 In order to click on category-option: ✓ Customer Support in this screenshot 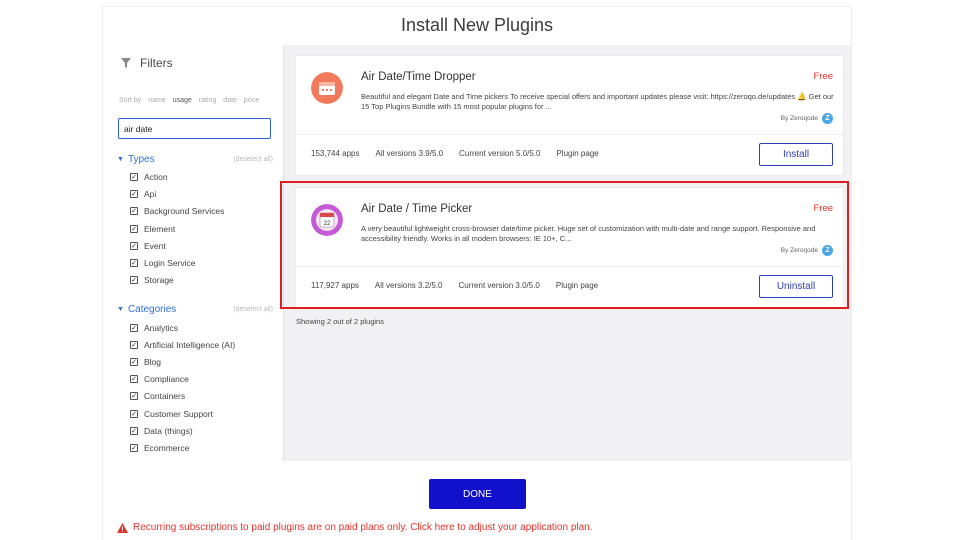, I will do `click(171, 414)`.